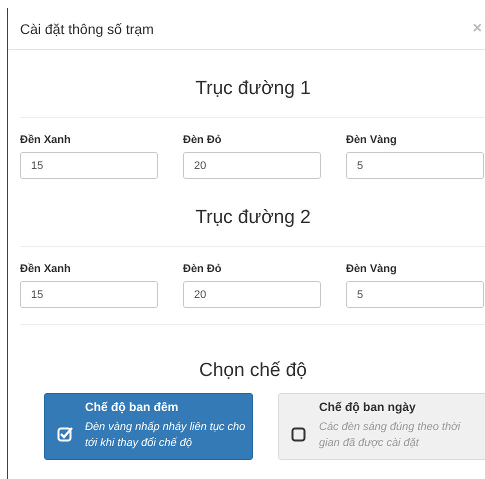 The image size is (485, 479). What do you see at coordinates (253, 371) in the screenshot?
I see `section-title: Chọn chế độ` at bounding box center [253, 371].